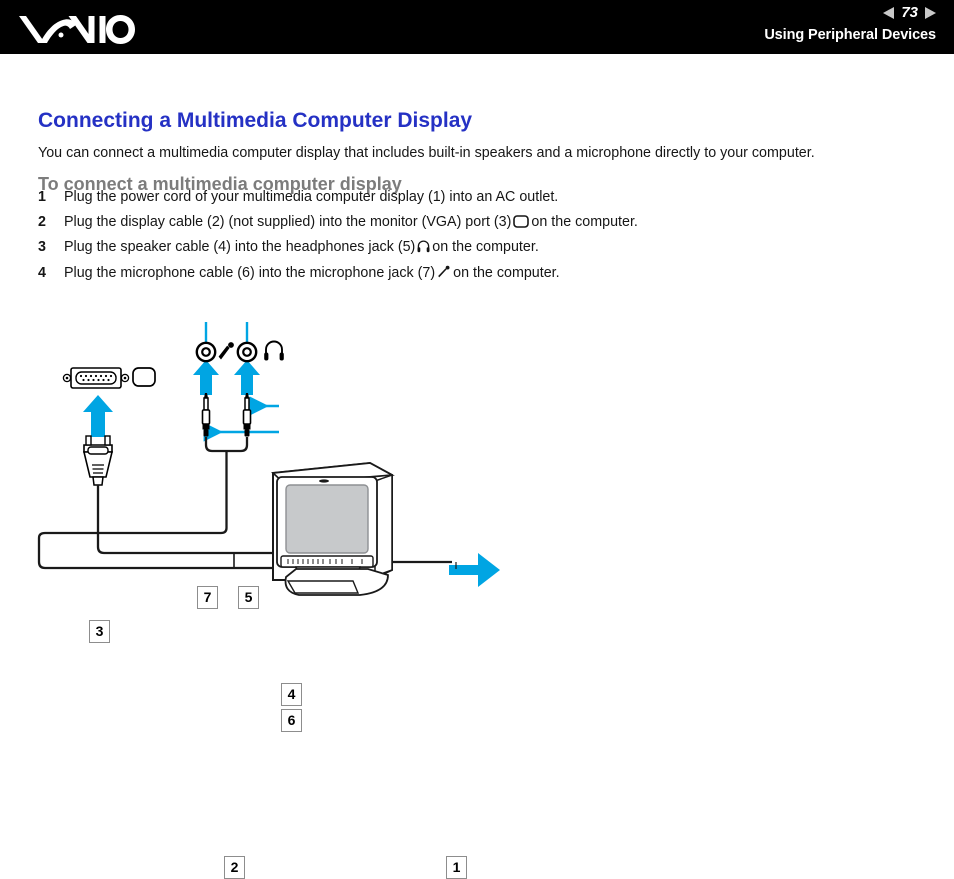 This screenshot has width=954, height=879. I want to click on callout-6: 6, so click(291, 720).